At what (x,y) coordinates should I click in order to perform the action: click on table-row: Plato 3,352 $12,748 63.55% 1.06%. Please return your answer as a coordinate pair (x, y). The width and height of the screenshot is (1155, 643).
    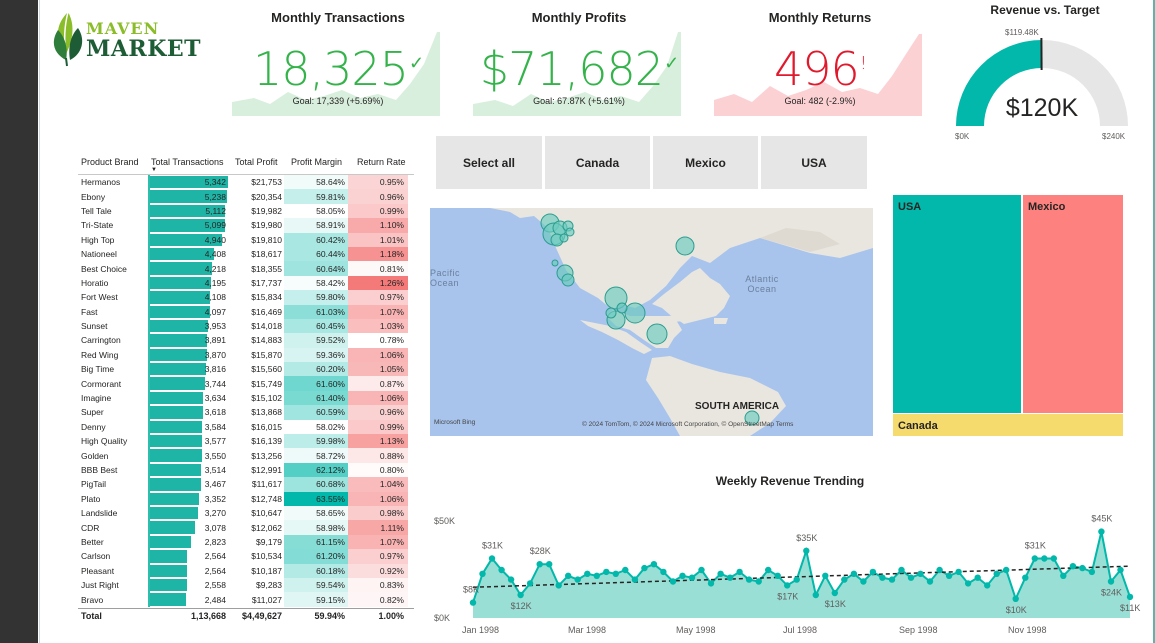
    Looking at the image, I should click on (246, 498).